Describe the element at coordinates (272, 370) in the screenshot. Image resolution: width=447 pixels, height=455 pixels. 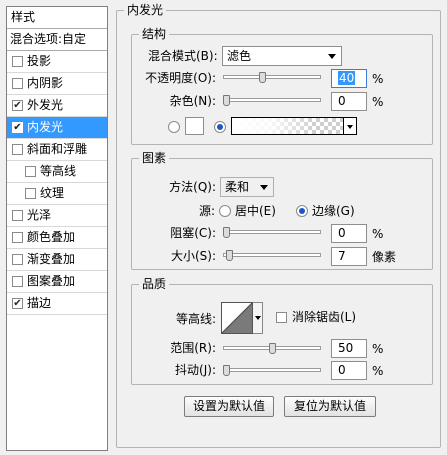
I see `jitter-slider-track` at that location.